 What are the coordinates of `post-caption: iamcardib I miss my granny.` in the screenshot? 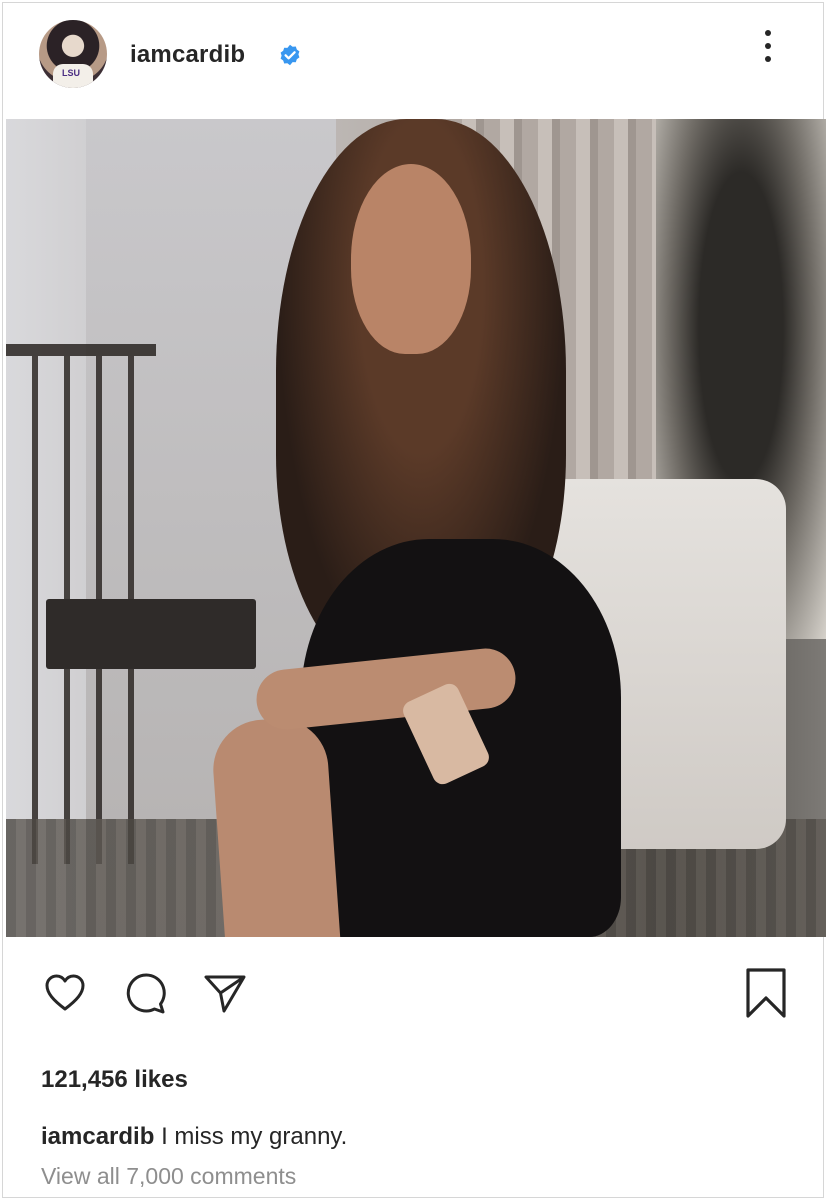 It's located at (194, 1137).